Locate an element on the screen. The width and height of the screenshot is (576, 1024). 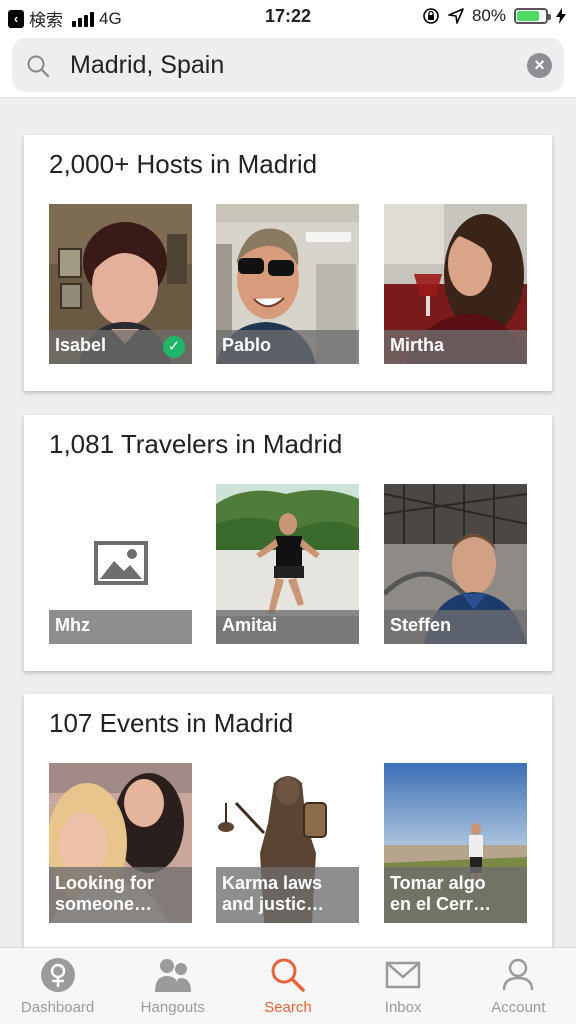
search-field: Madrid, Spain × is located at coordinates (288, 65).